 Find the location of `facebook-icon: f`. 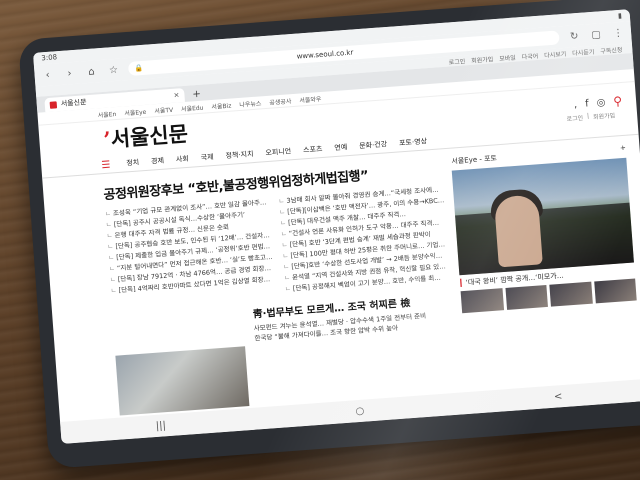

facebook-icon: f is located at coordinates (587, 103).